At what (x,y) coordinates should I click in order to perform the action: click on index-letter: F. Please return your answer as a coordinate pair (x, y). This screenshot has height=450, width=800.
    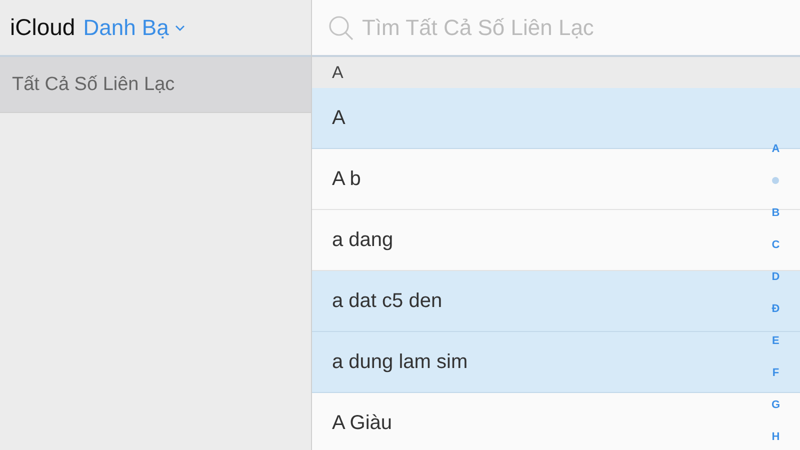
    Looking at the image, I should click on (776, 373).